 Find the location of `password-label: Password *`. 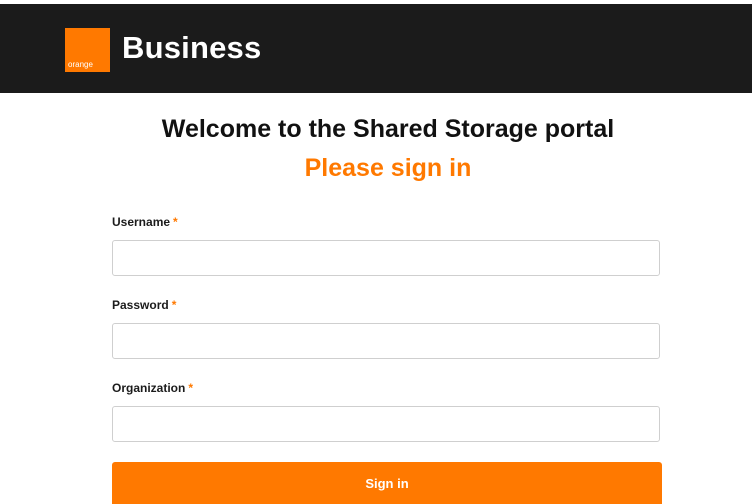

password-label: Password * is located at coordinates (144, 305).